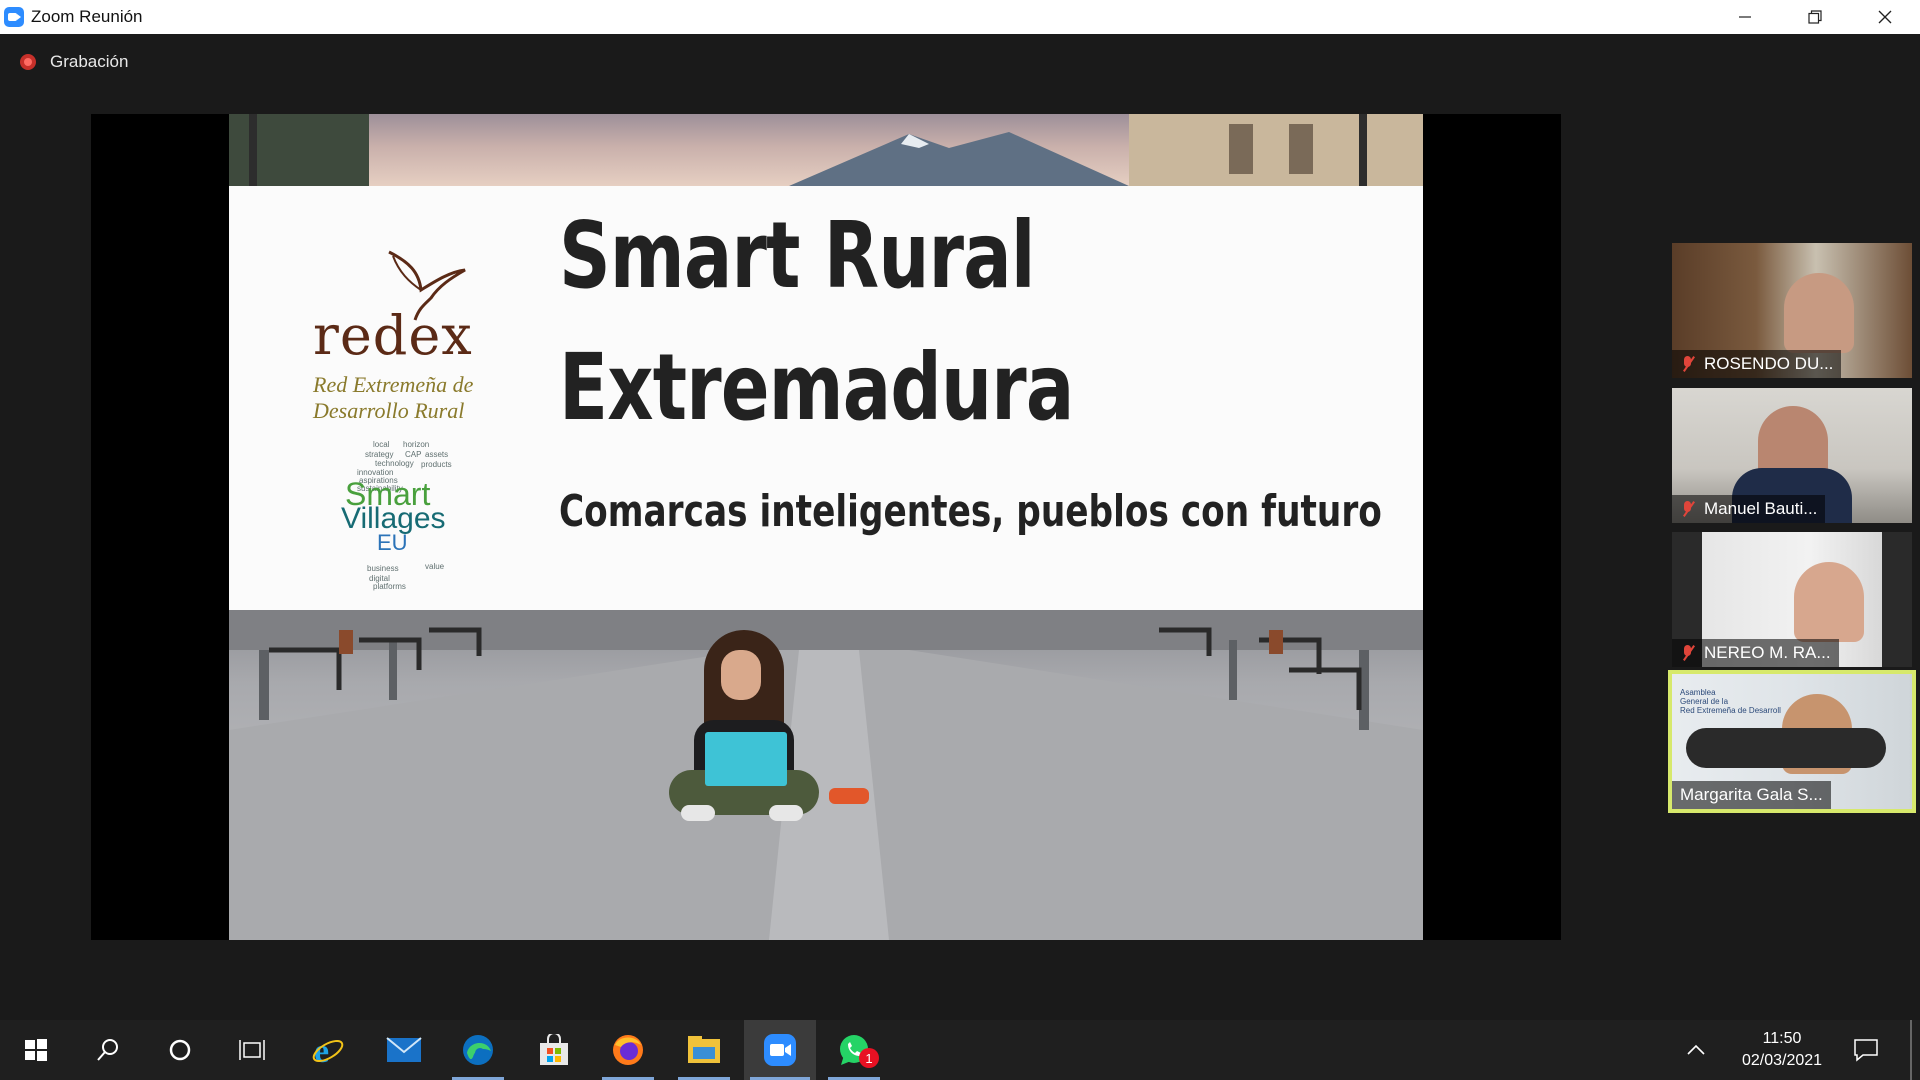  Describe the element at coordinates (1782, 1038) in the screenshot. I see `clock-time: 11:50` at that location.